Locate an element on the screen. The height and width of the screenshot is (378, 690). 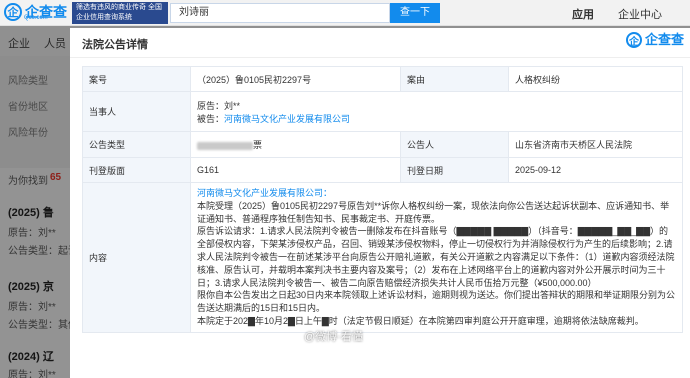
search-button: 查一下 is located at coordinates (415, 13).